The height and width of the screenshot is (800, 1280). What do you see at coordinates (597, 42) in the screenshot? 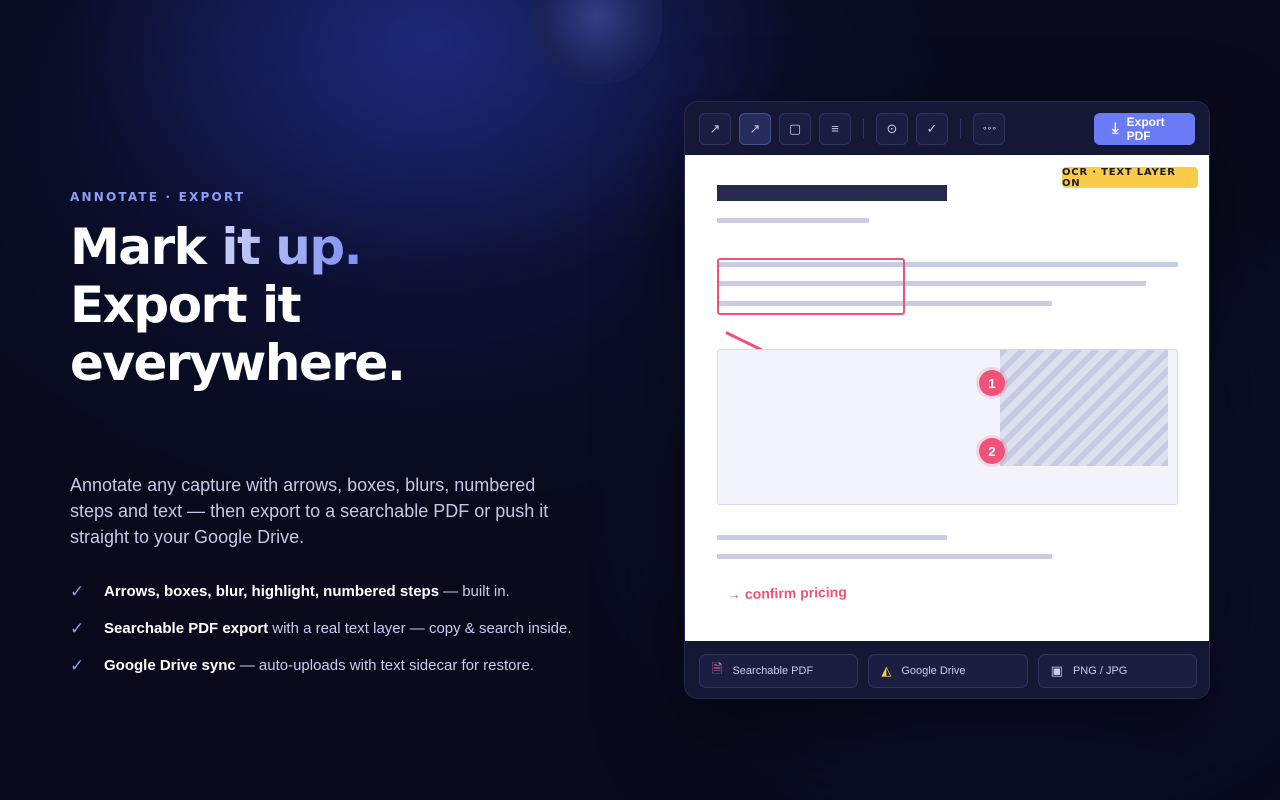
I see `background-glow-shape` at bounding box center [597, 42].